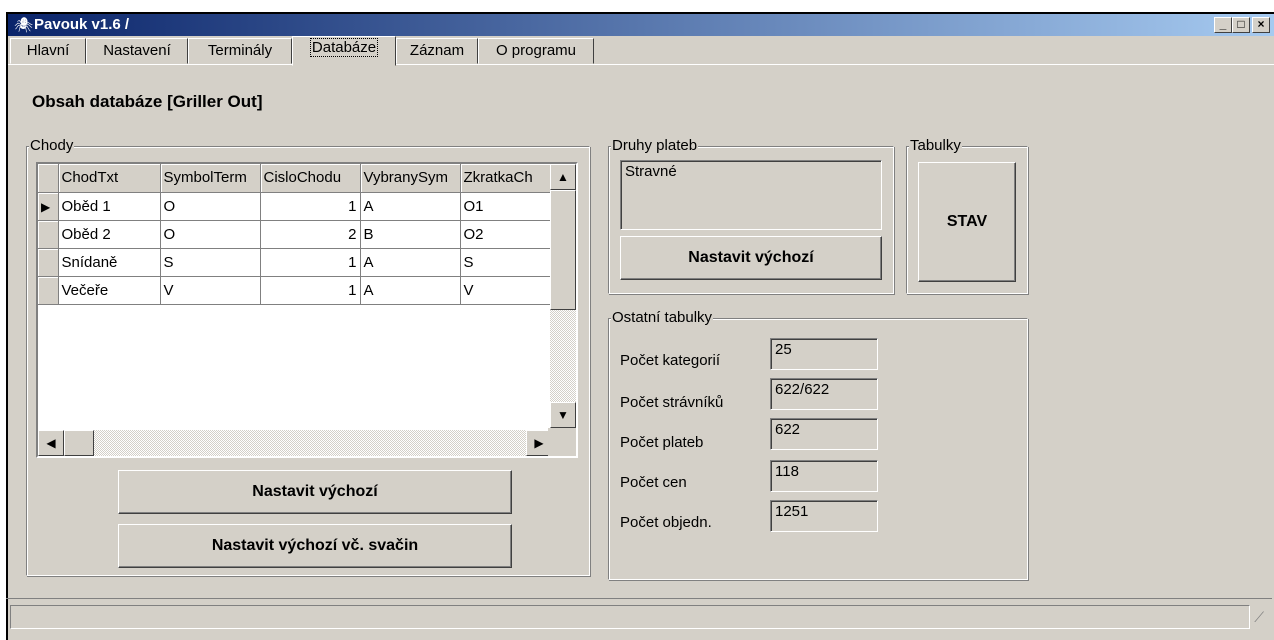  I want to click on horizontal-scroll-thumb, so click(79, 443).